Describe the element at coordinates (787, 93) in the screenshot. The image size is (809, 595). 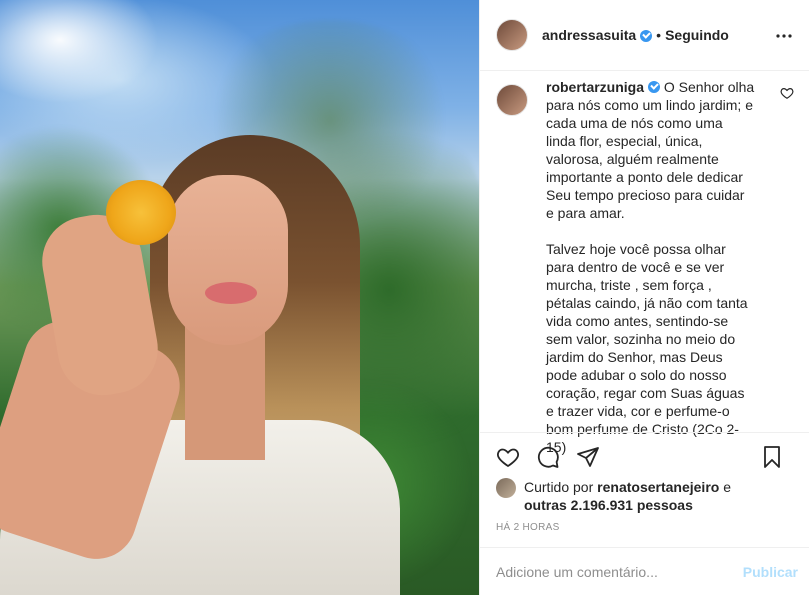
I see `caption-like-icon` at that location.